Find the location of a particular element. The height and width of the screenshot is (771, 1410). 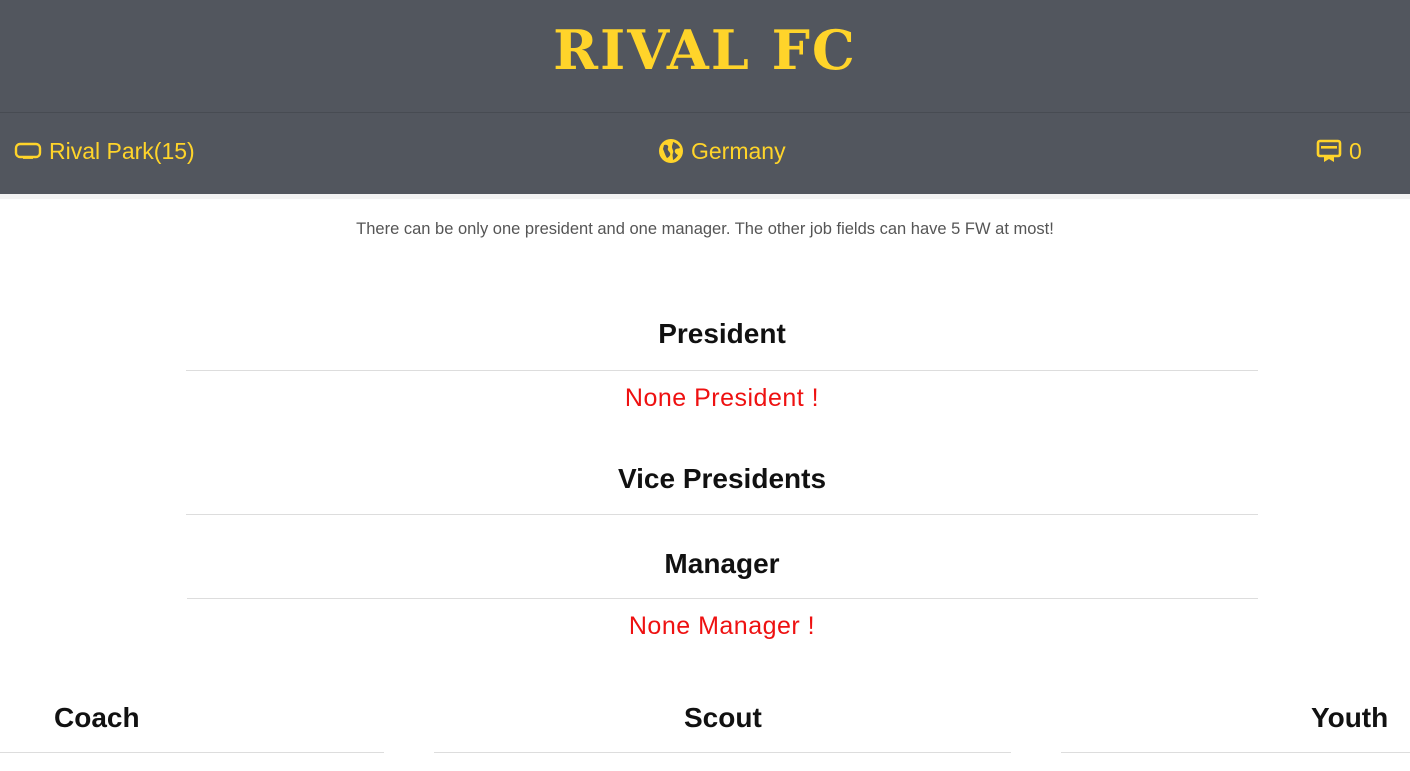

stadium-info: Rival Park(15) is located at coordinates (104, 151).